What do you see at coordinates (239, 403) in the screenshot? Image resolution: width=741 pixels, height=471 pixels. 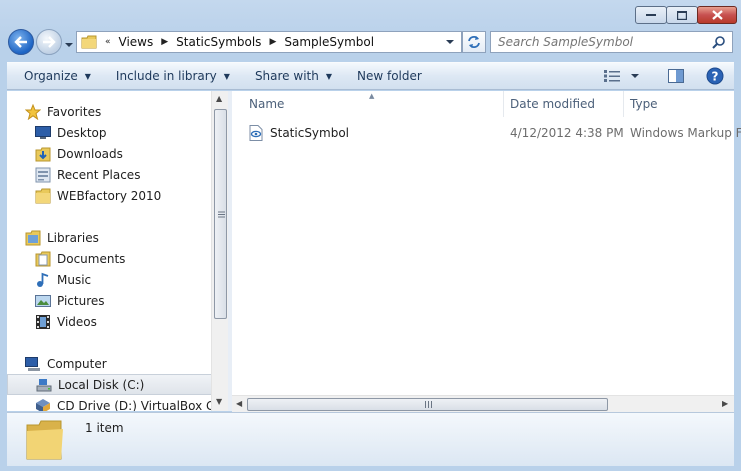 I see `scroll-left-icon: ◀` at bounding box center [239, 403].